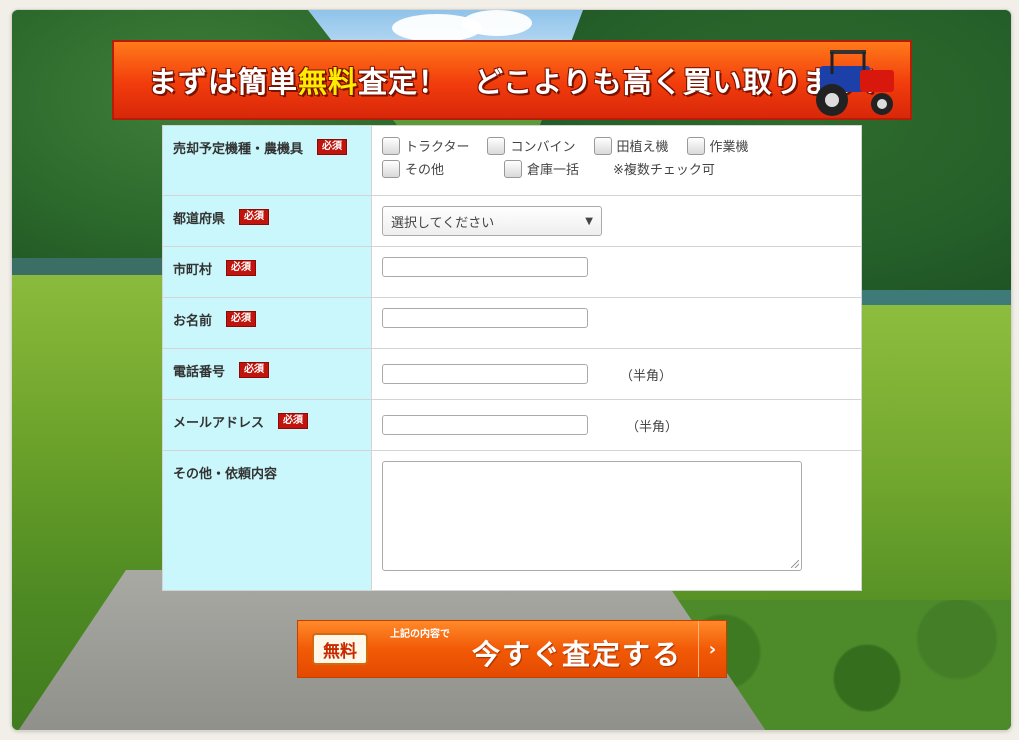 The image size is (1019, 740). I want to click on checkbox-other: その他, so click(413, 168).